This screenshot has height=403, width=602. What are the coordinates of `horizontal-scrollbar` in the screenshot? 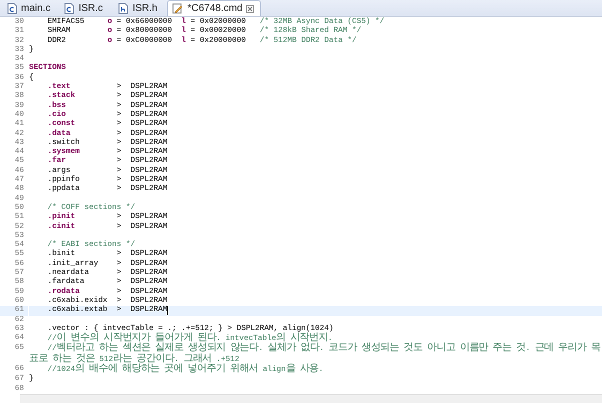 It's located at (311, 398).